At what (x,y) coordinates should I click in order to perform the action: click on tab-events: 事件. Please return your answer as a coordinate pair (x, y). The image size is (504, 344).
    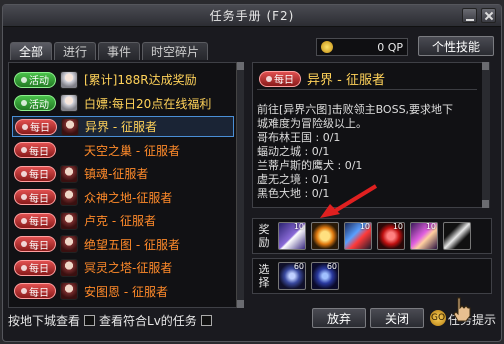
    Looking at the image, I should click on (119, 51).